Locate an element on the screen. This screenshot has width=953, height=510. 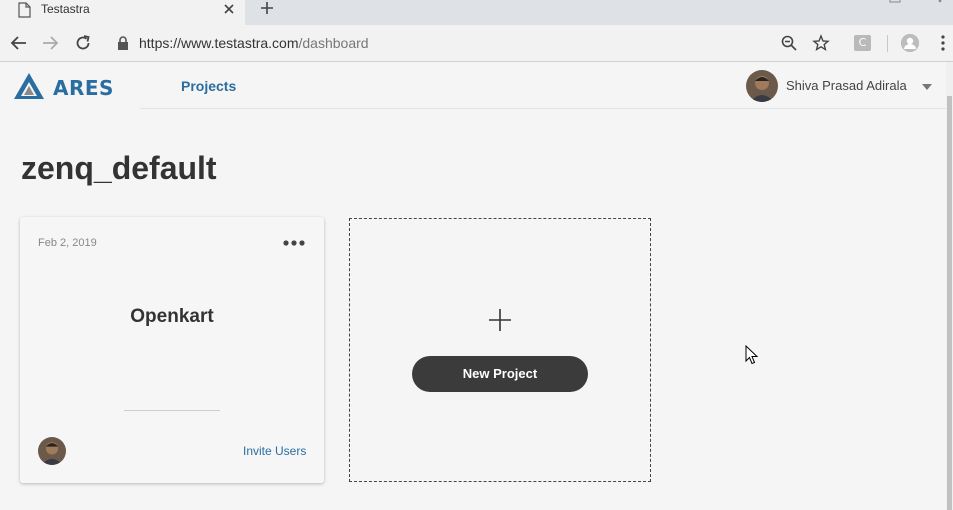
menu-dots-icon is located at coordinates (943, 43).